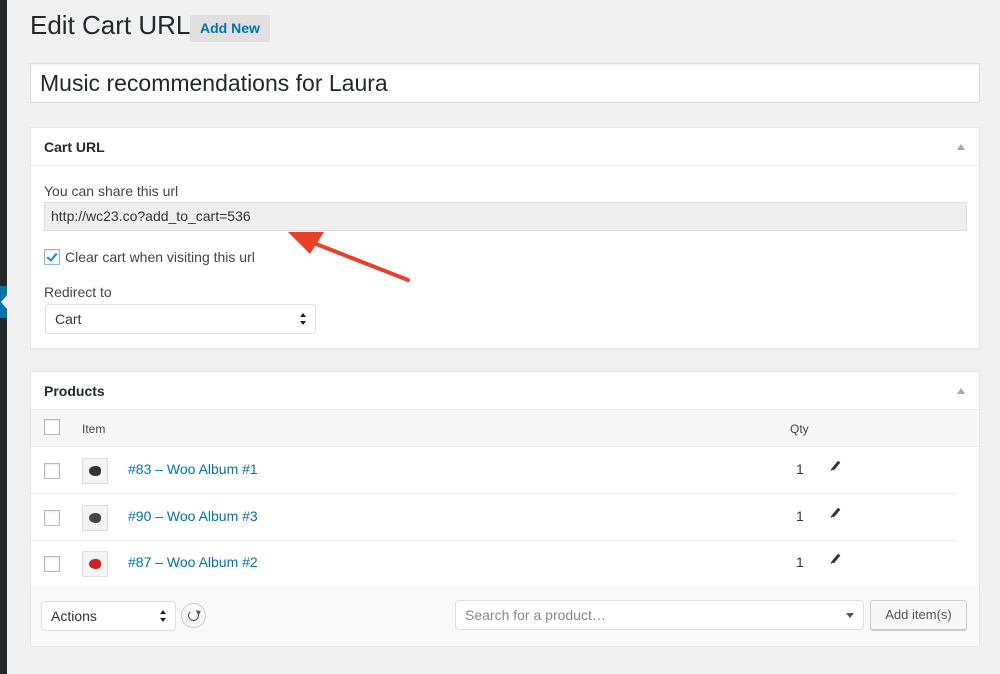  I want to click on checkmark-icon, so click(52, 256).